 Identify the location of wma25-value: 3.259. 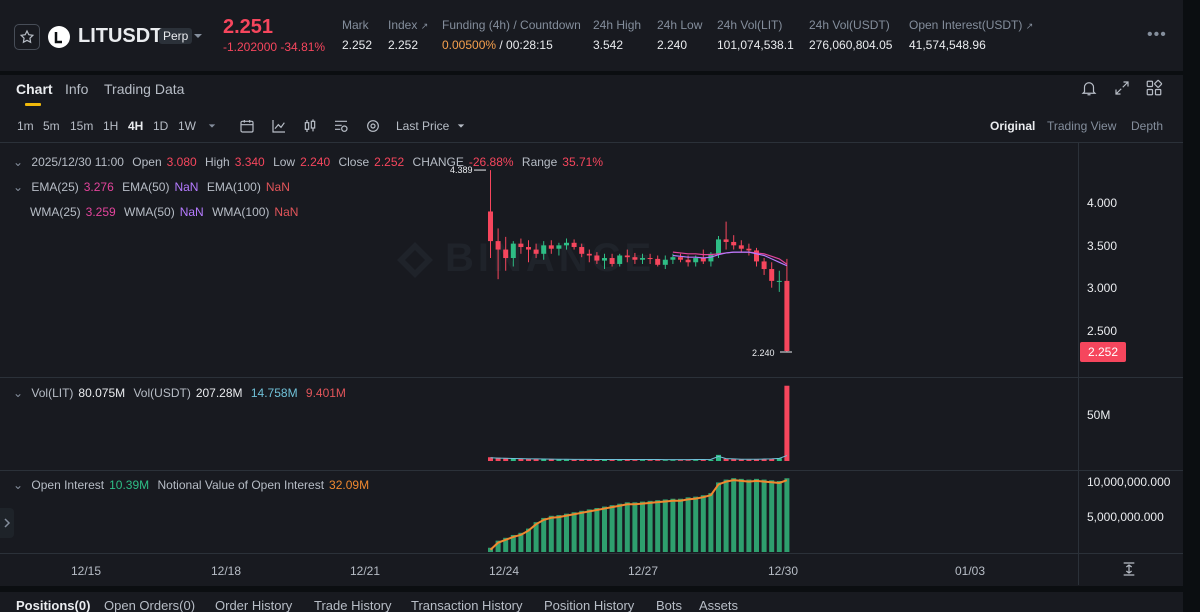
(100, 212).